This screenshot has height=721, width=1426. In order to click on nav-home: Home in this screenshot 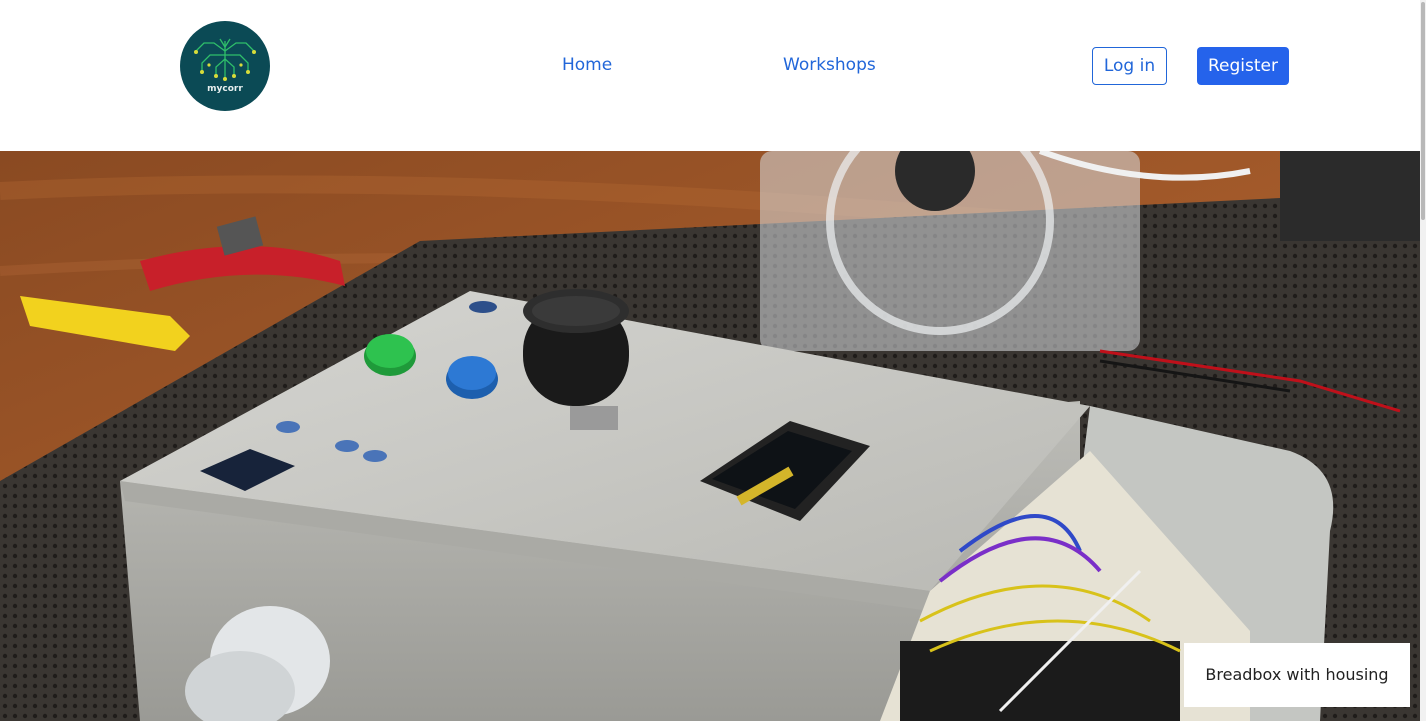, I will do `click(587, 65)`.